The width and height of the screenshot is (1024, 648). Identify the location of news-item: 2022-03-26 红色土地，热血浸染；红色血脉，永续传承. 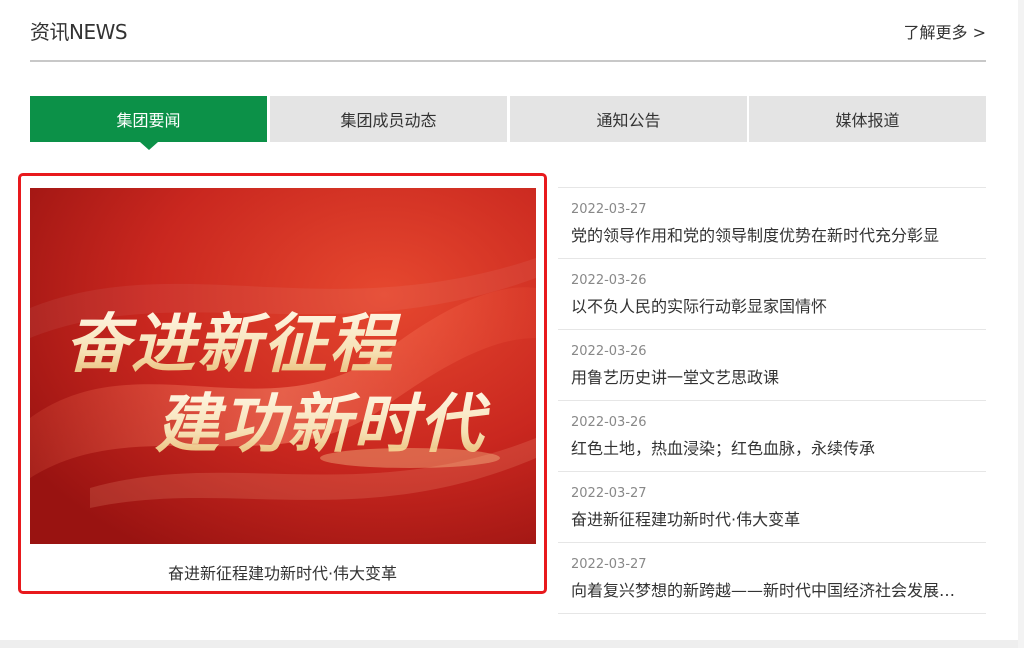
(772, 436).